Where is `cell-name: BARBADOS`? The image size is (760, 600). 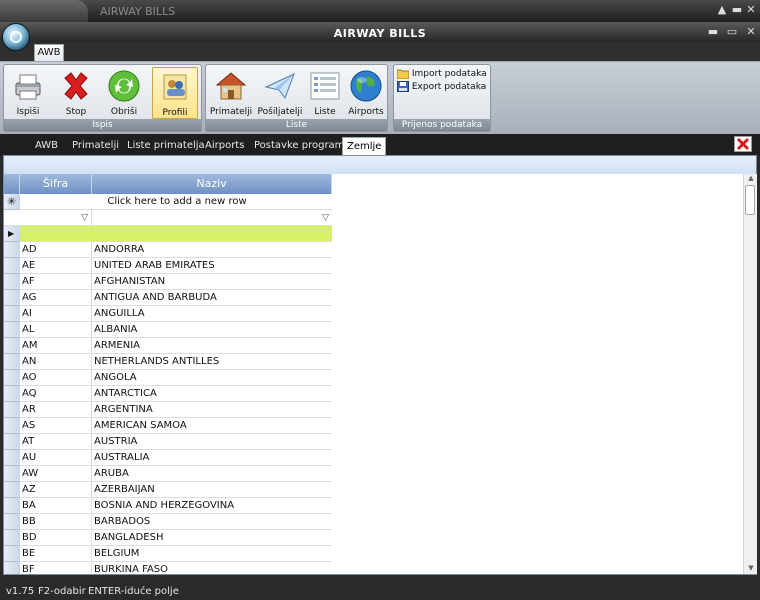 cell-name: BARBADOS is located at coordinates (212, 522).